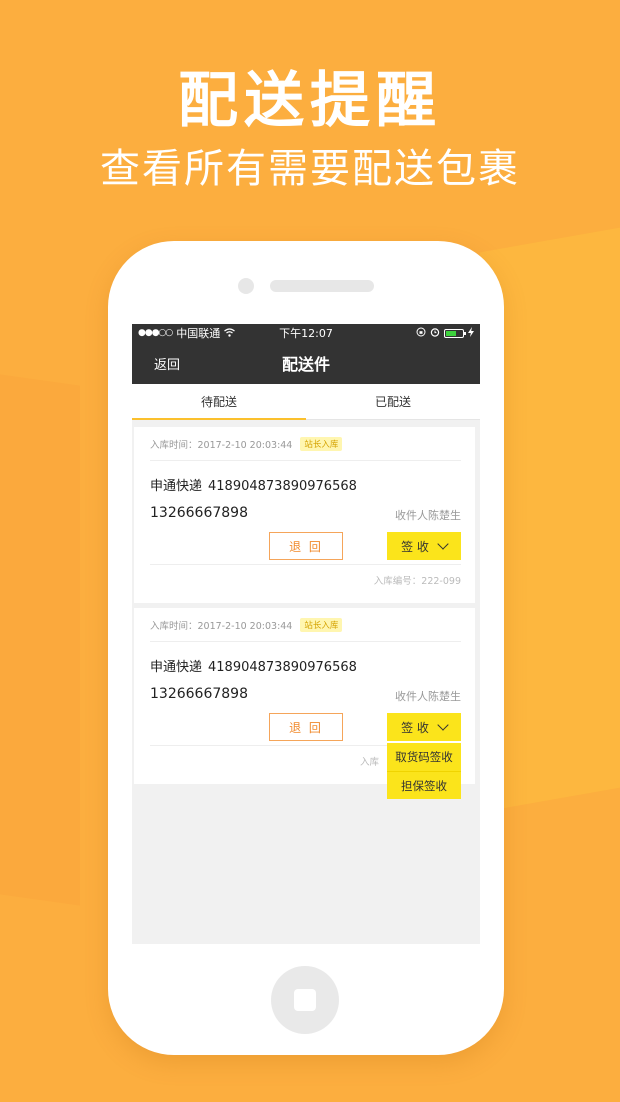 The height and width of the screenshot is (1102, 620). I want to click on back-button: 返回, so click(167, 363).